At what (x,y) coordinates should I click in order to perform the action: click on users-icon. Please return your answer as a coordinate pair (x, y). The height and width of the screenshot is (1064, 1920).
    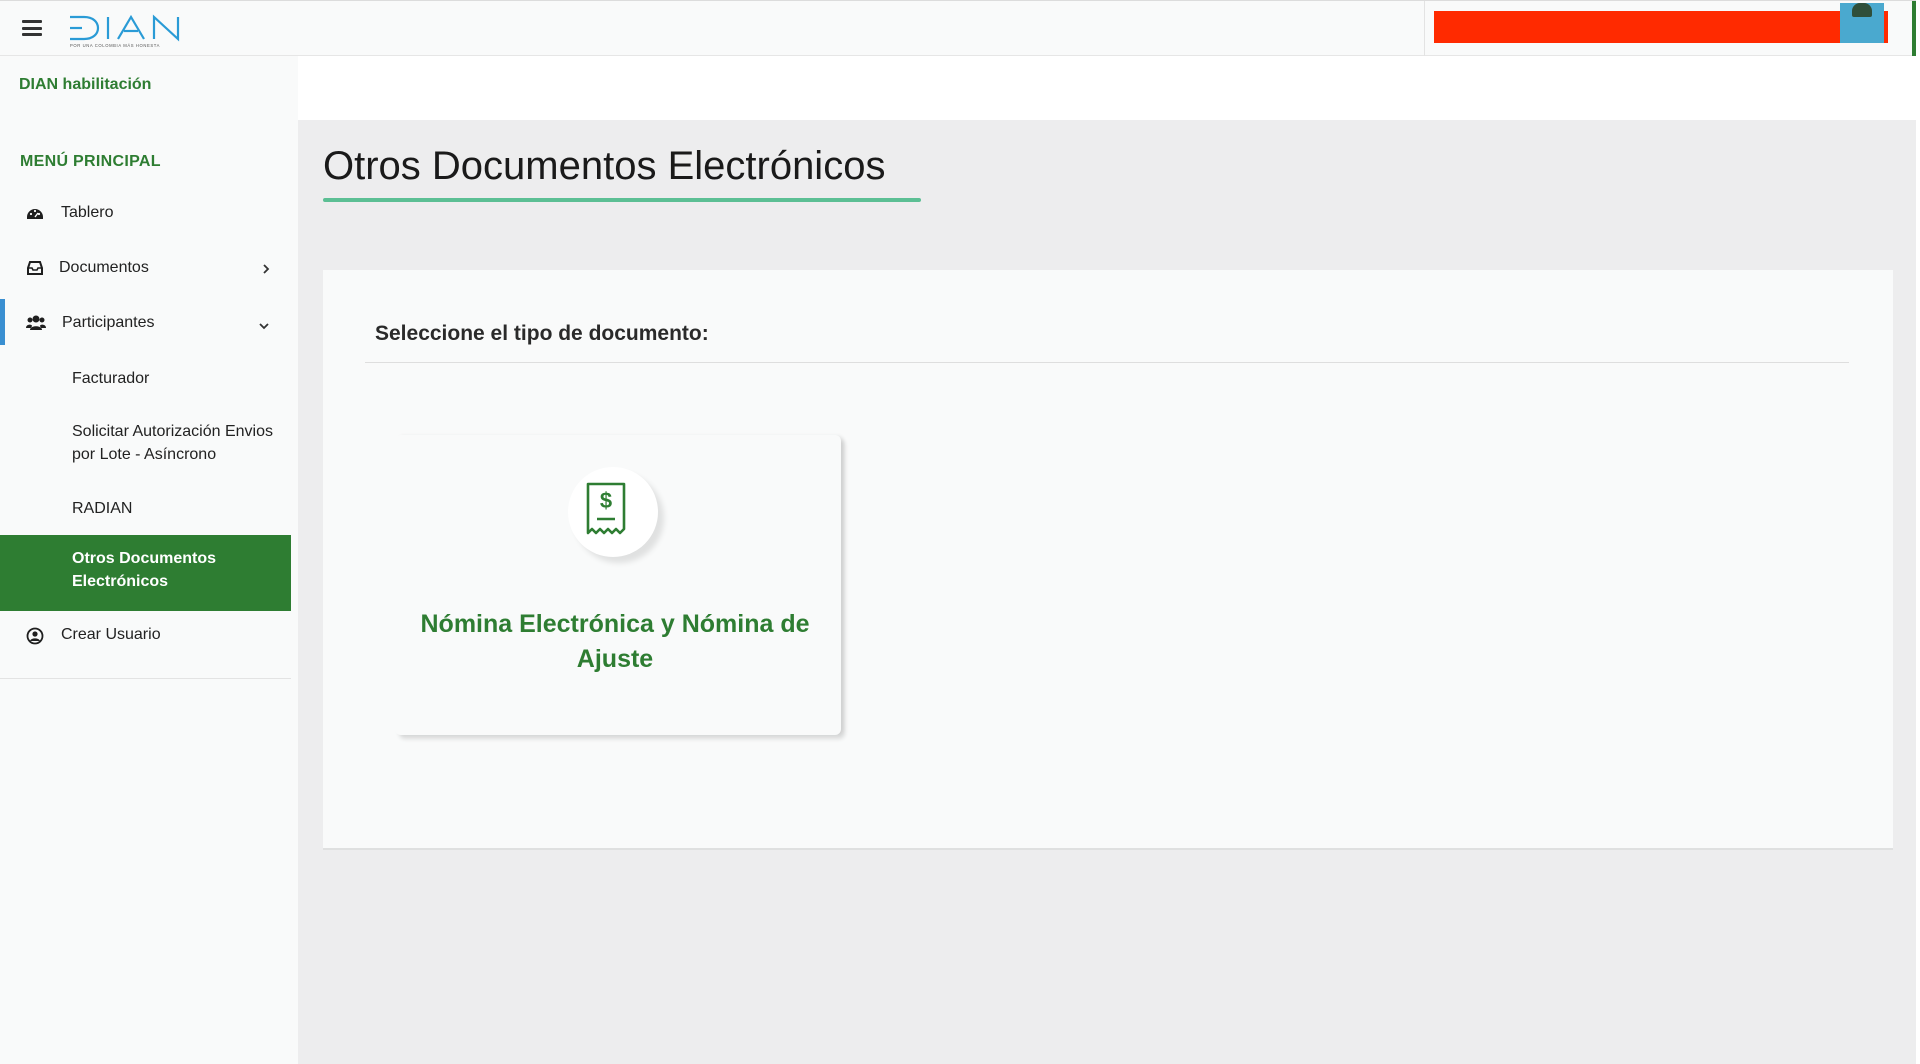
    Looking at the image, I should click on (36, 322).